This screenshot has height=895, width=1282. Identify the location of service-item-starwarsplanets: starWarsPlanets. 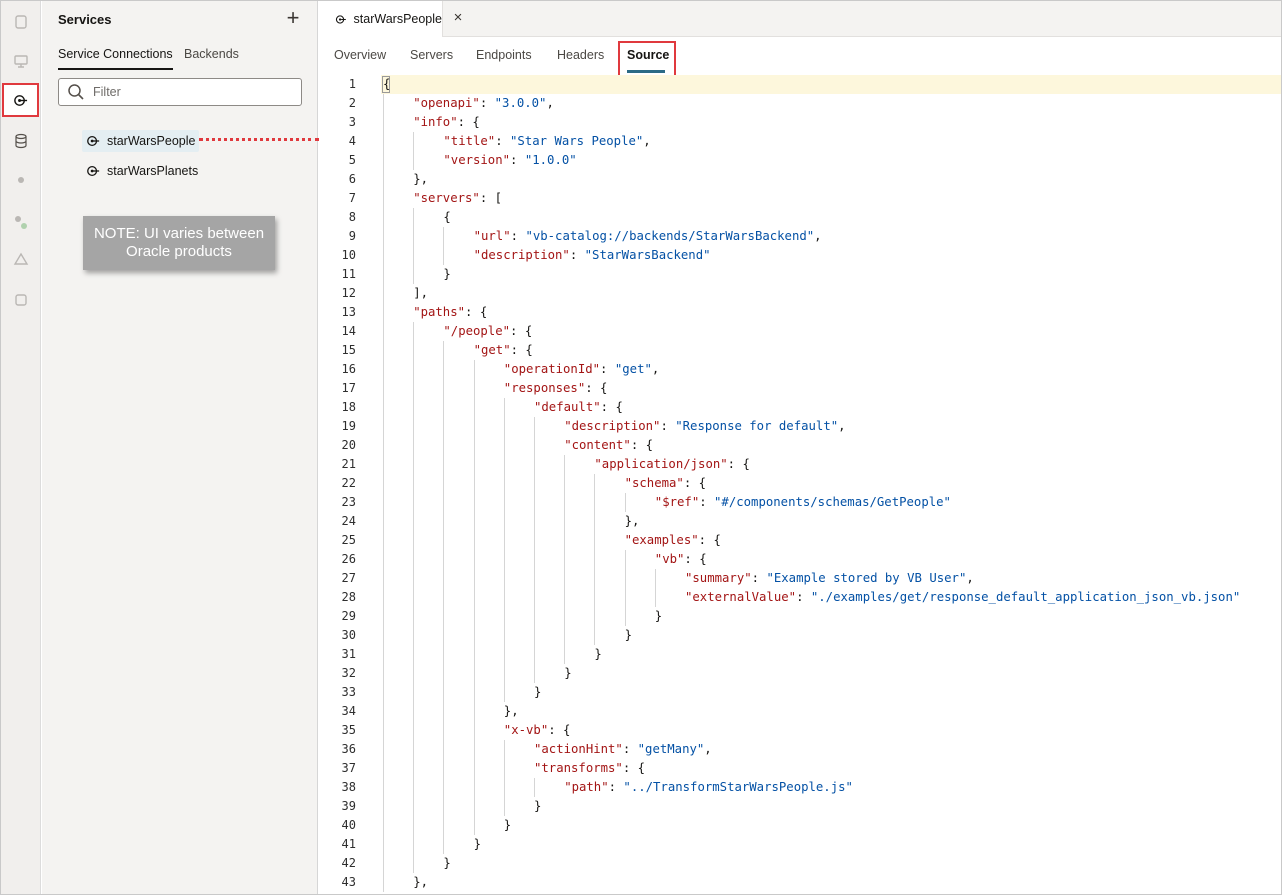
(142, 171).